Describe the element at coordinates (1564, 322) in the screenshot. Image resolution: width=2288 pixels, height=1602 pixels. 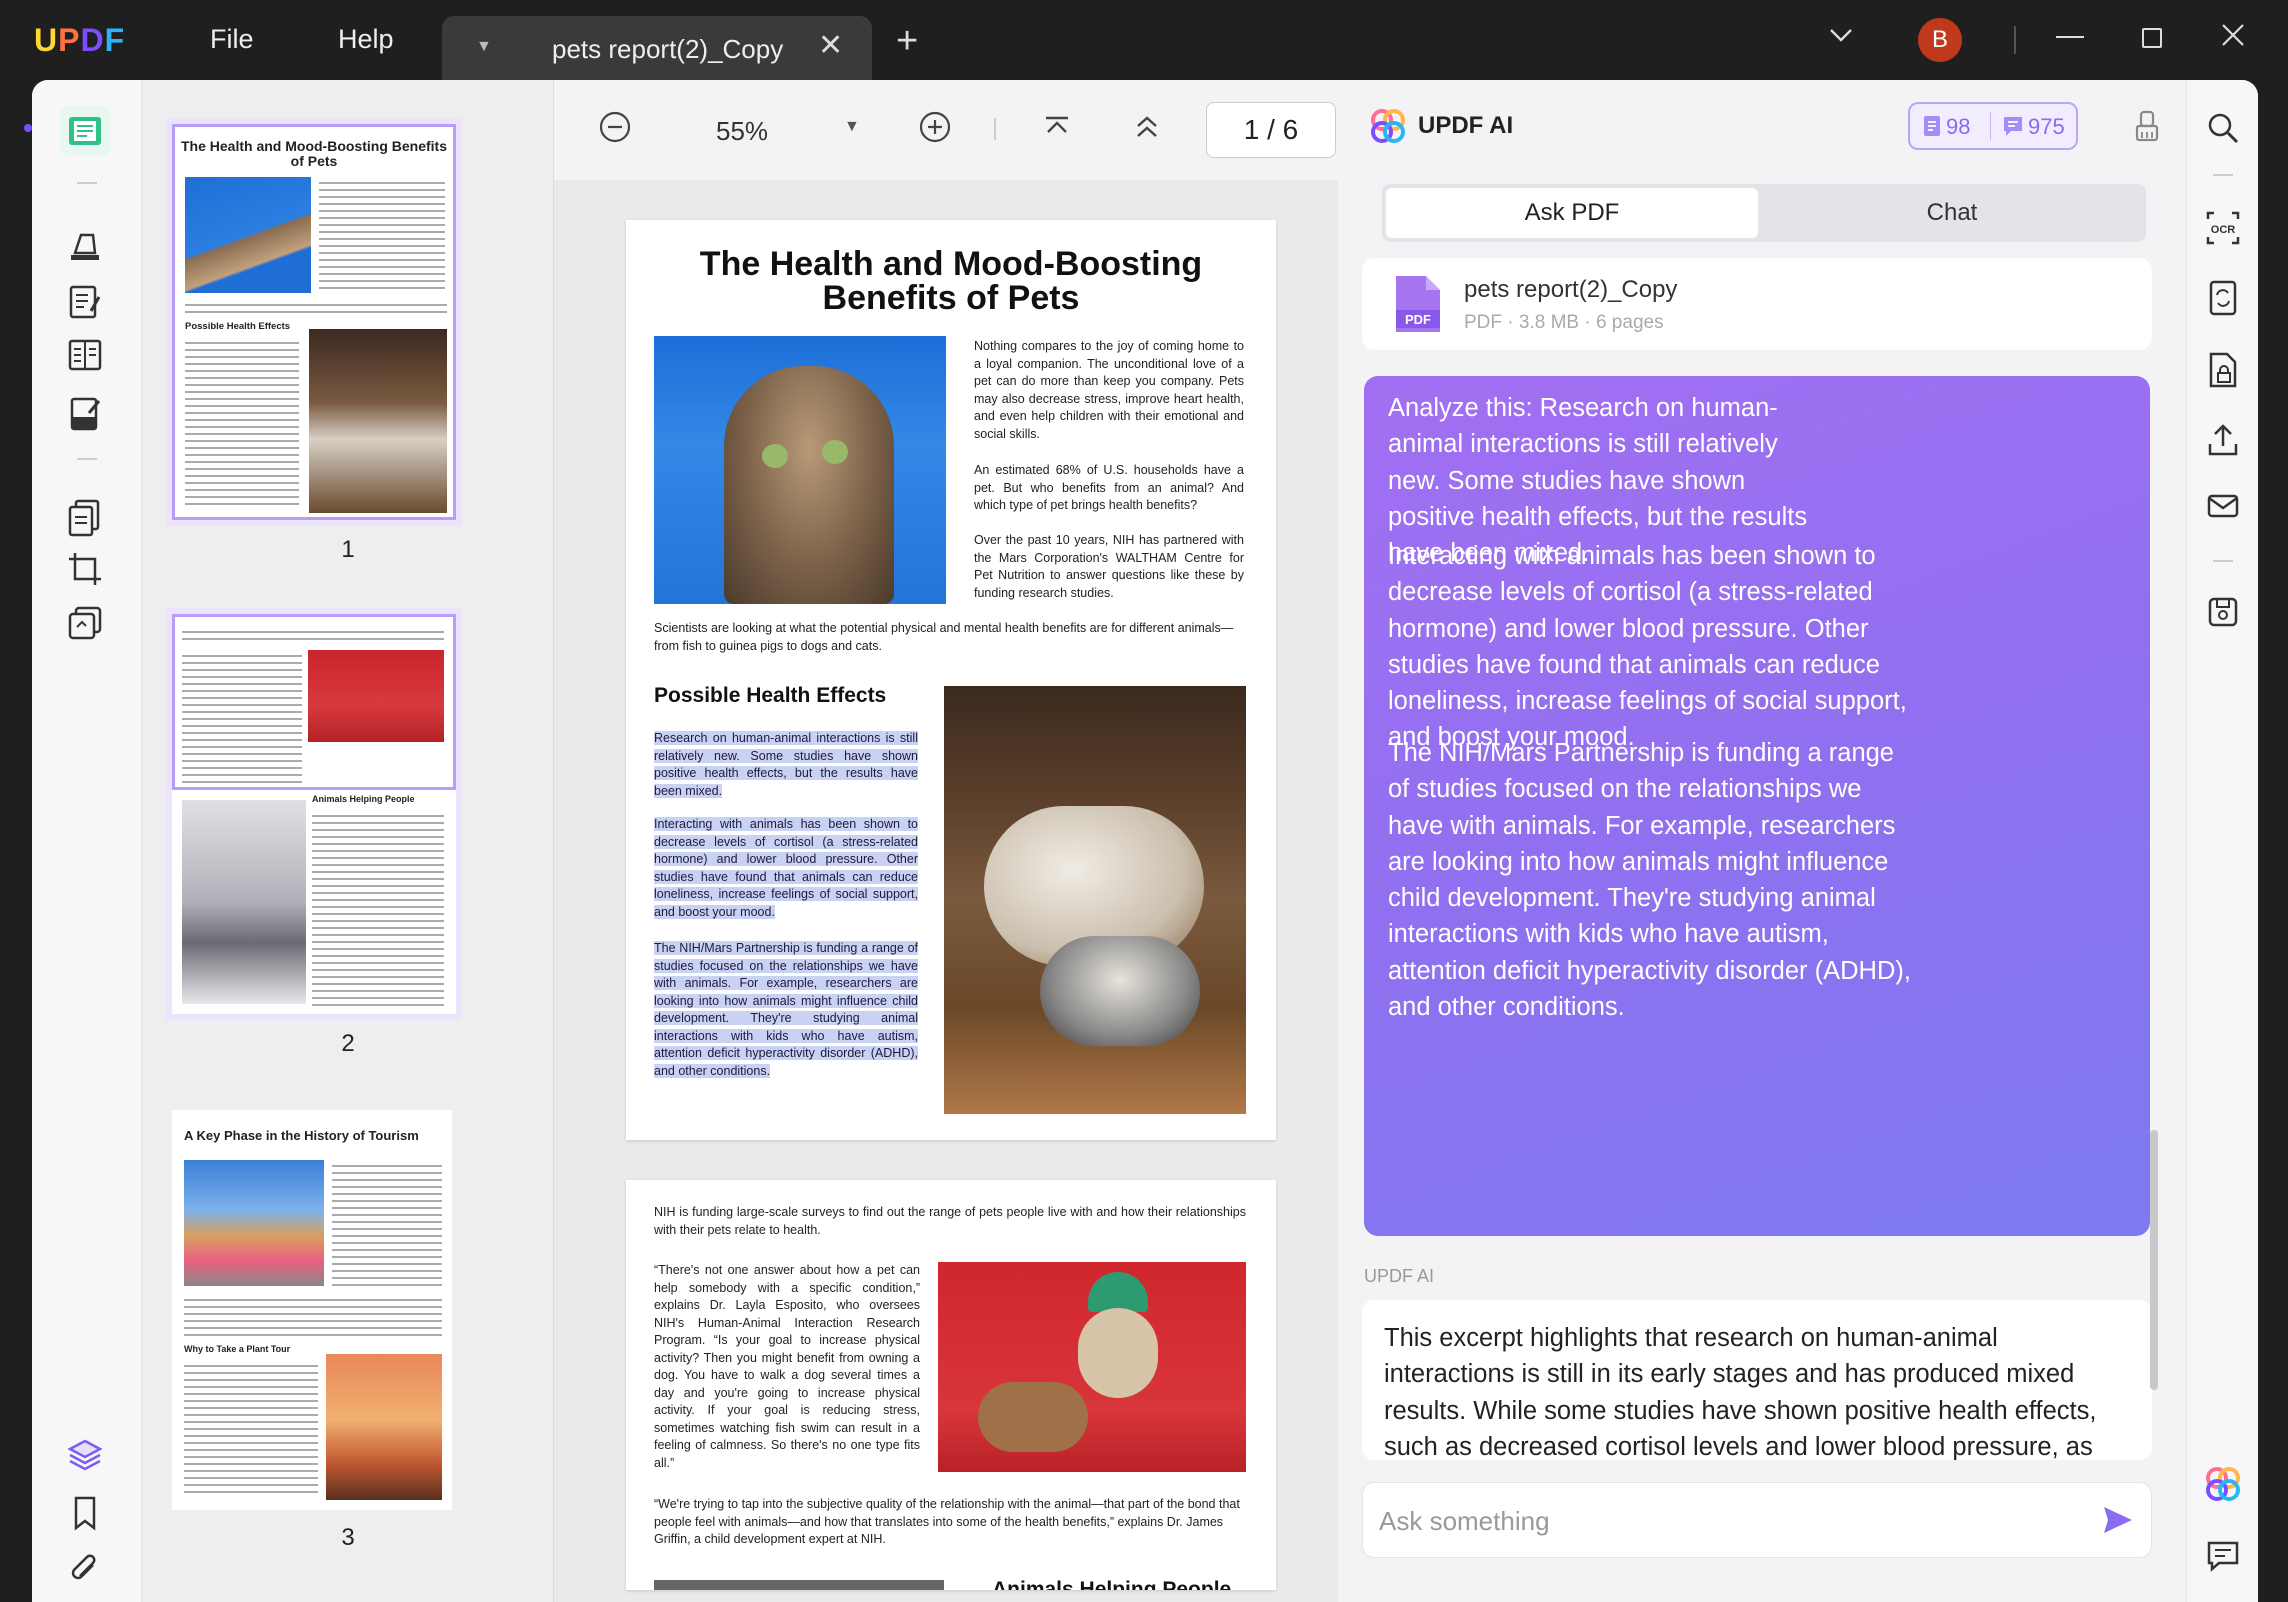
I see `file-meta: PDF · 3.8 MB · 6 pages` at that location.